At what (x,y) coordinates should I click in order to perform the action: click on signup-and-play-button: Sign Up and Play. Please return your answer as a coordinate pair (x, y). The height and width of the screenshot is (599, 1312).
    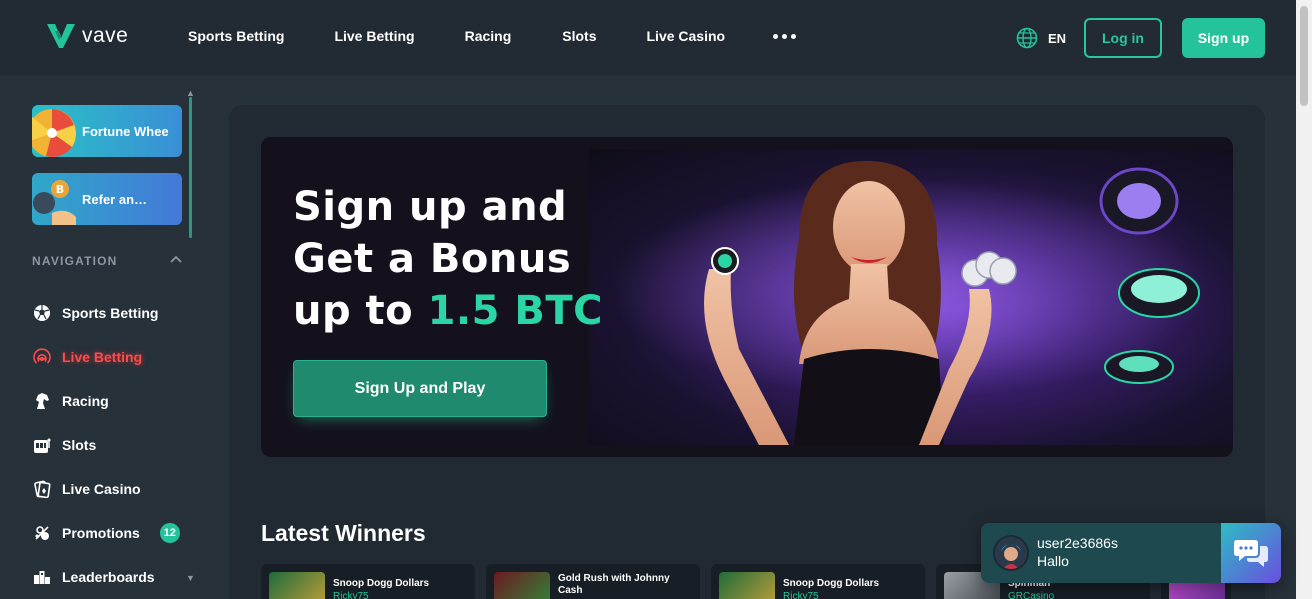
    Looking at the image, I should click on (420, 388).